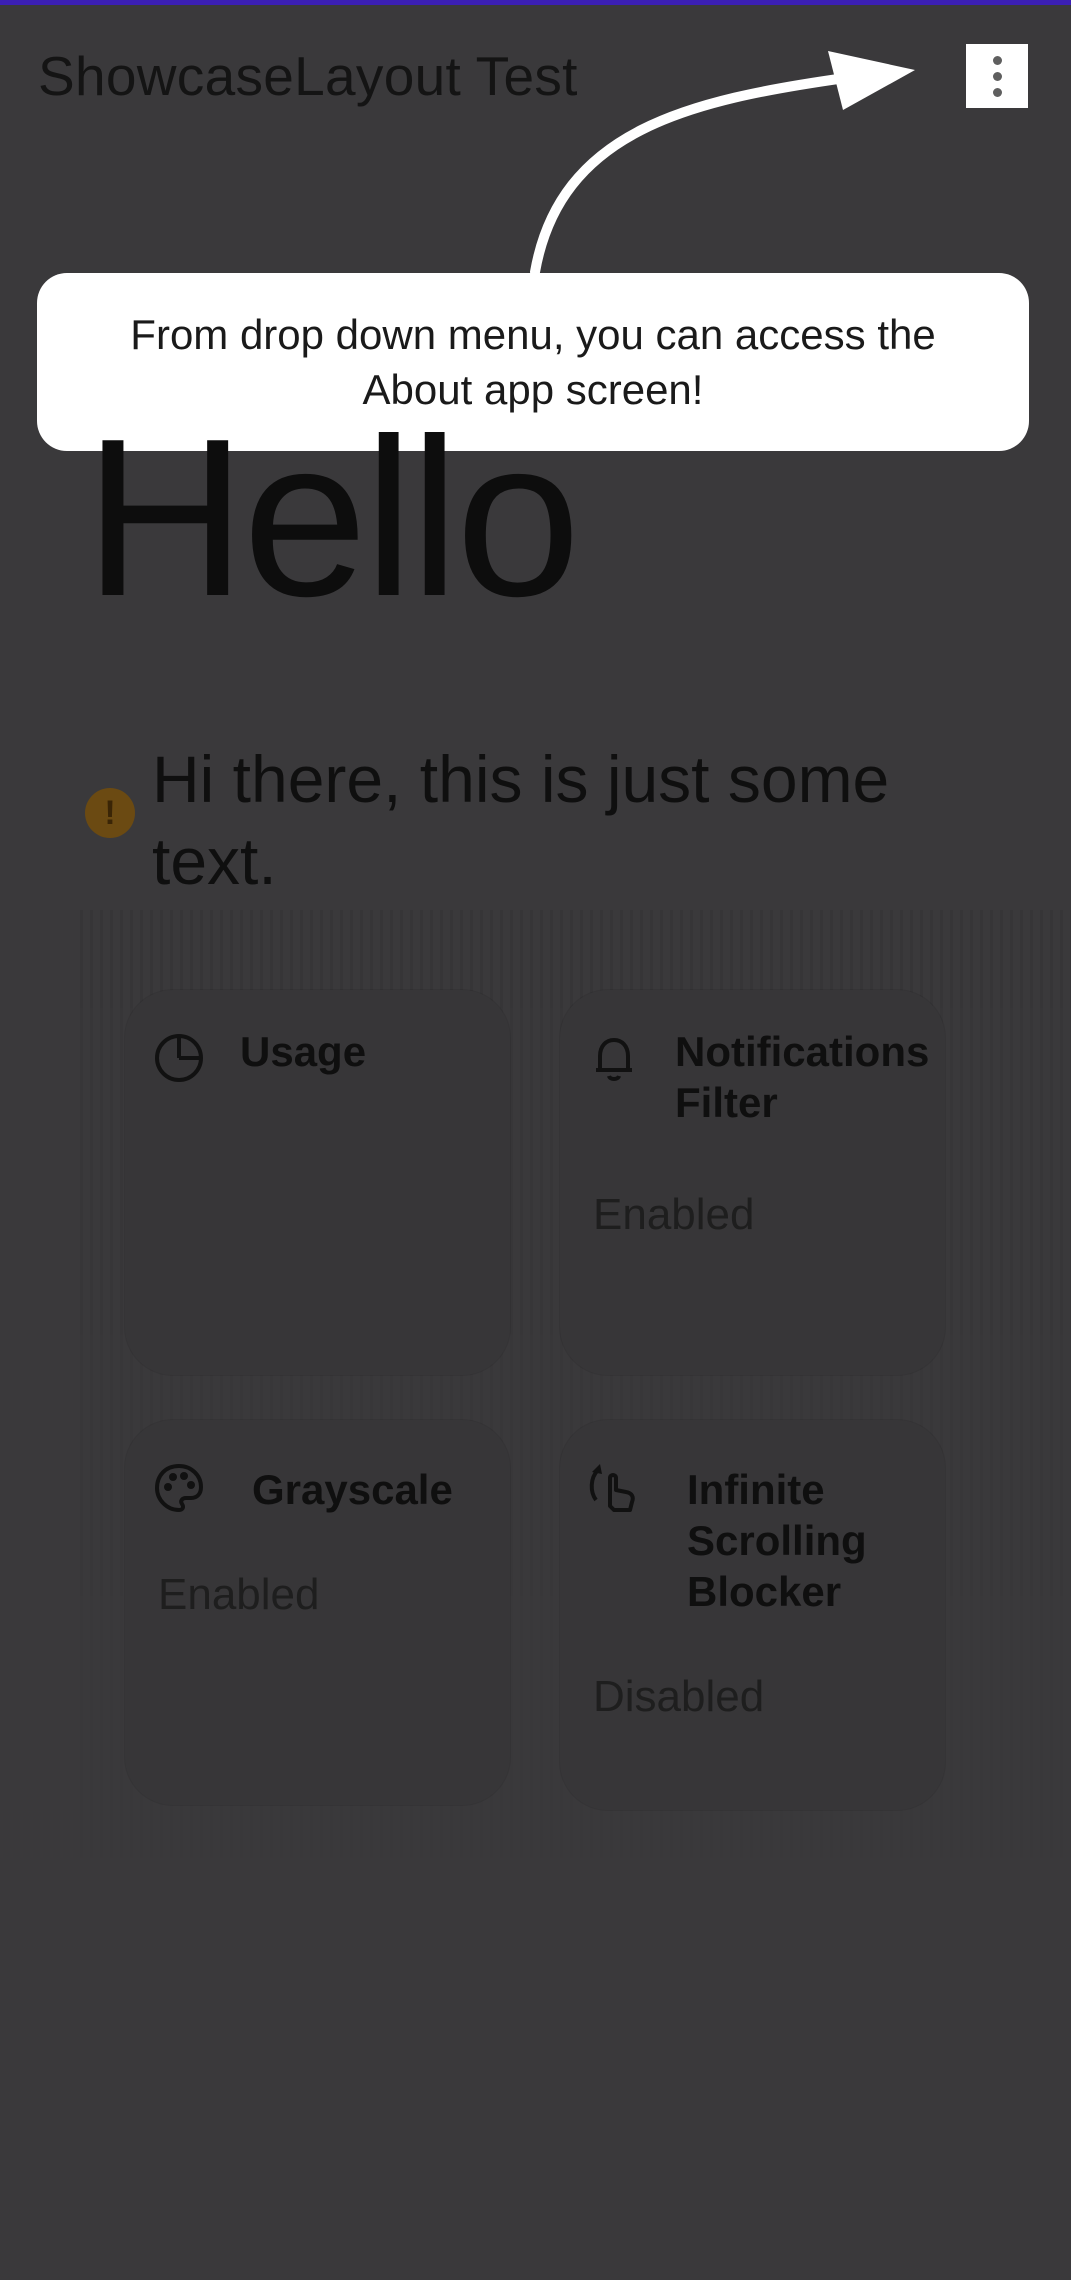  Describe the element at coordinates (752, 1182) in the screenshot. I see `card-notifications-filter: Notifications Filter Enabled` at that location.